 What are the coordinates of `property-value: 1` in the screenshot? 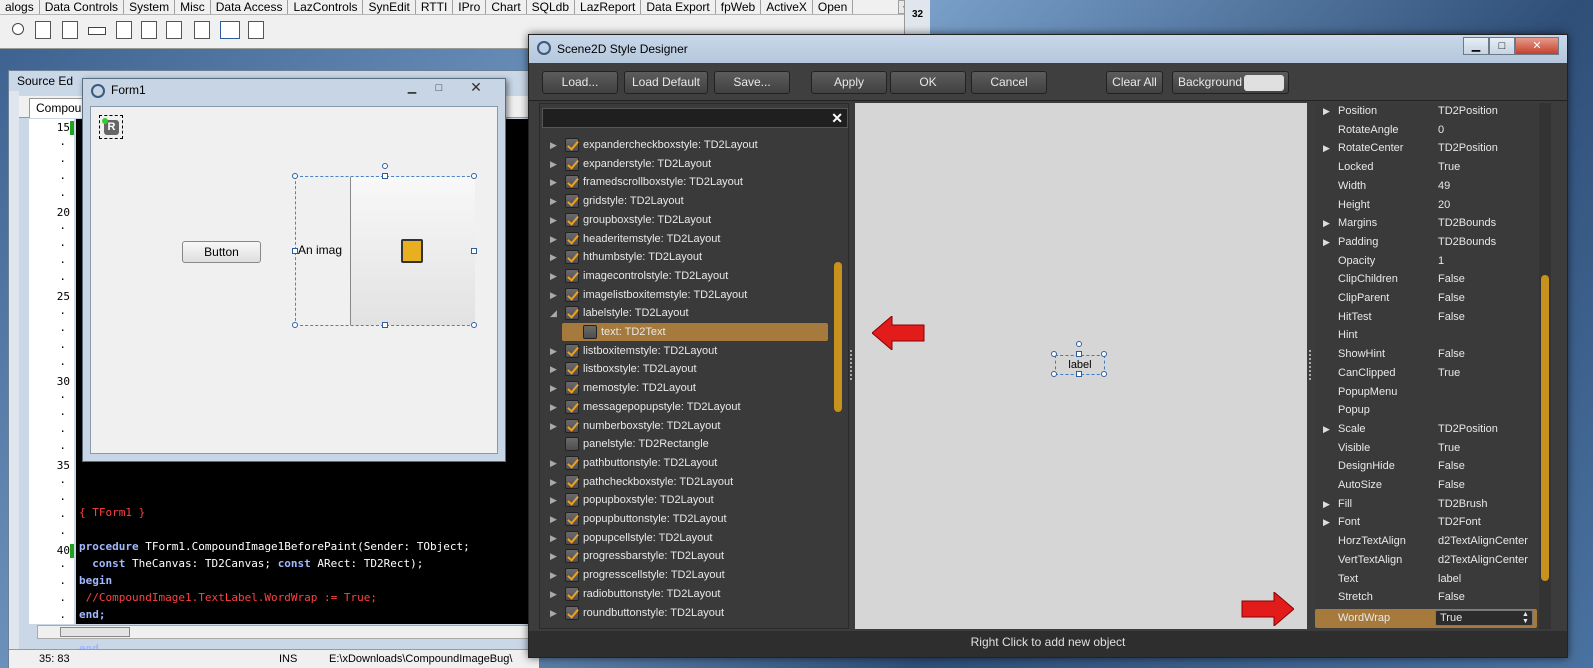 It's located at (1441, 261).